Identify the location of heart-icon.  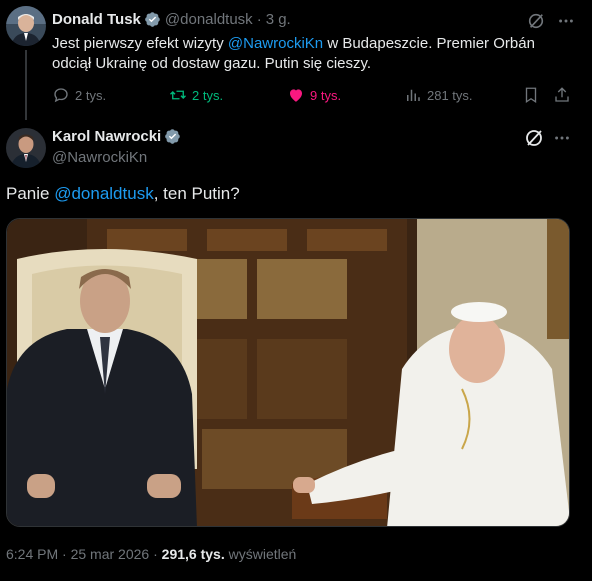
(296, 95).